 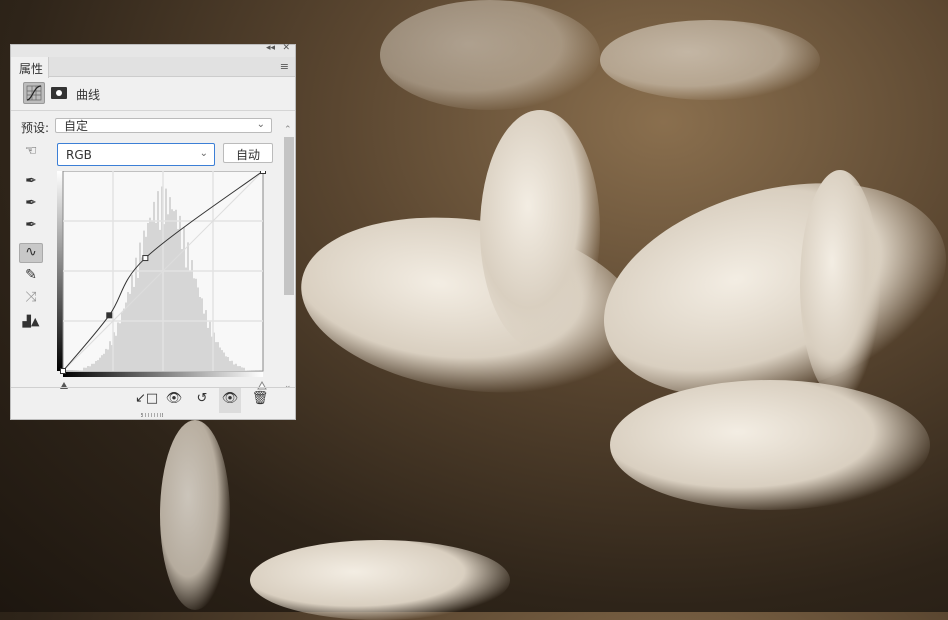 What do you see at coordinates (152, 415) in the screenshot?
I see `resize-grip` at bounding box center [152, 415].